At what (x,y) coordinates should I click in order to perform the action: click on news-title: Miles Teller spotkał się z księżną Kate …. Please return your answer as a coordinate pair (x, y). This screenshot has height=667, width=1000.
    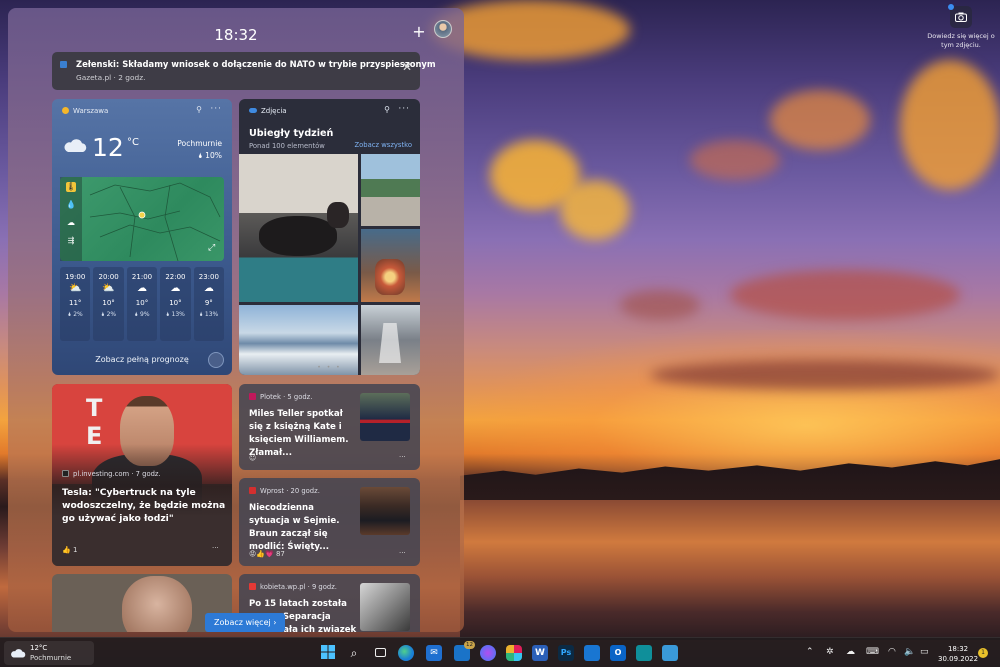
    Looking at the image, I should click on (299, 433).